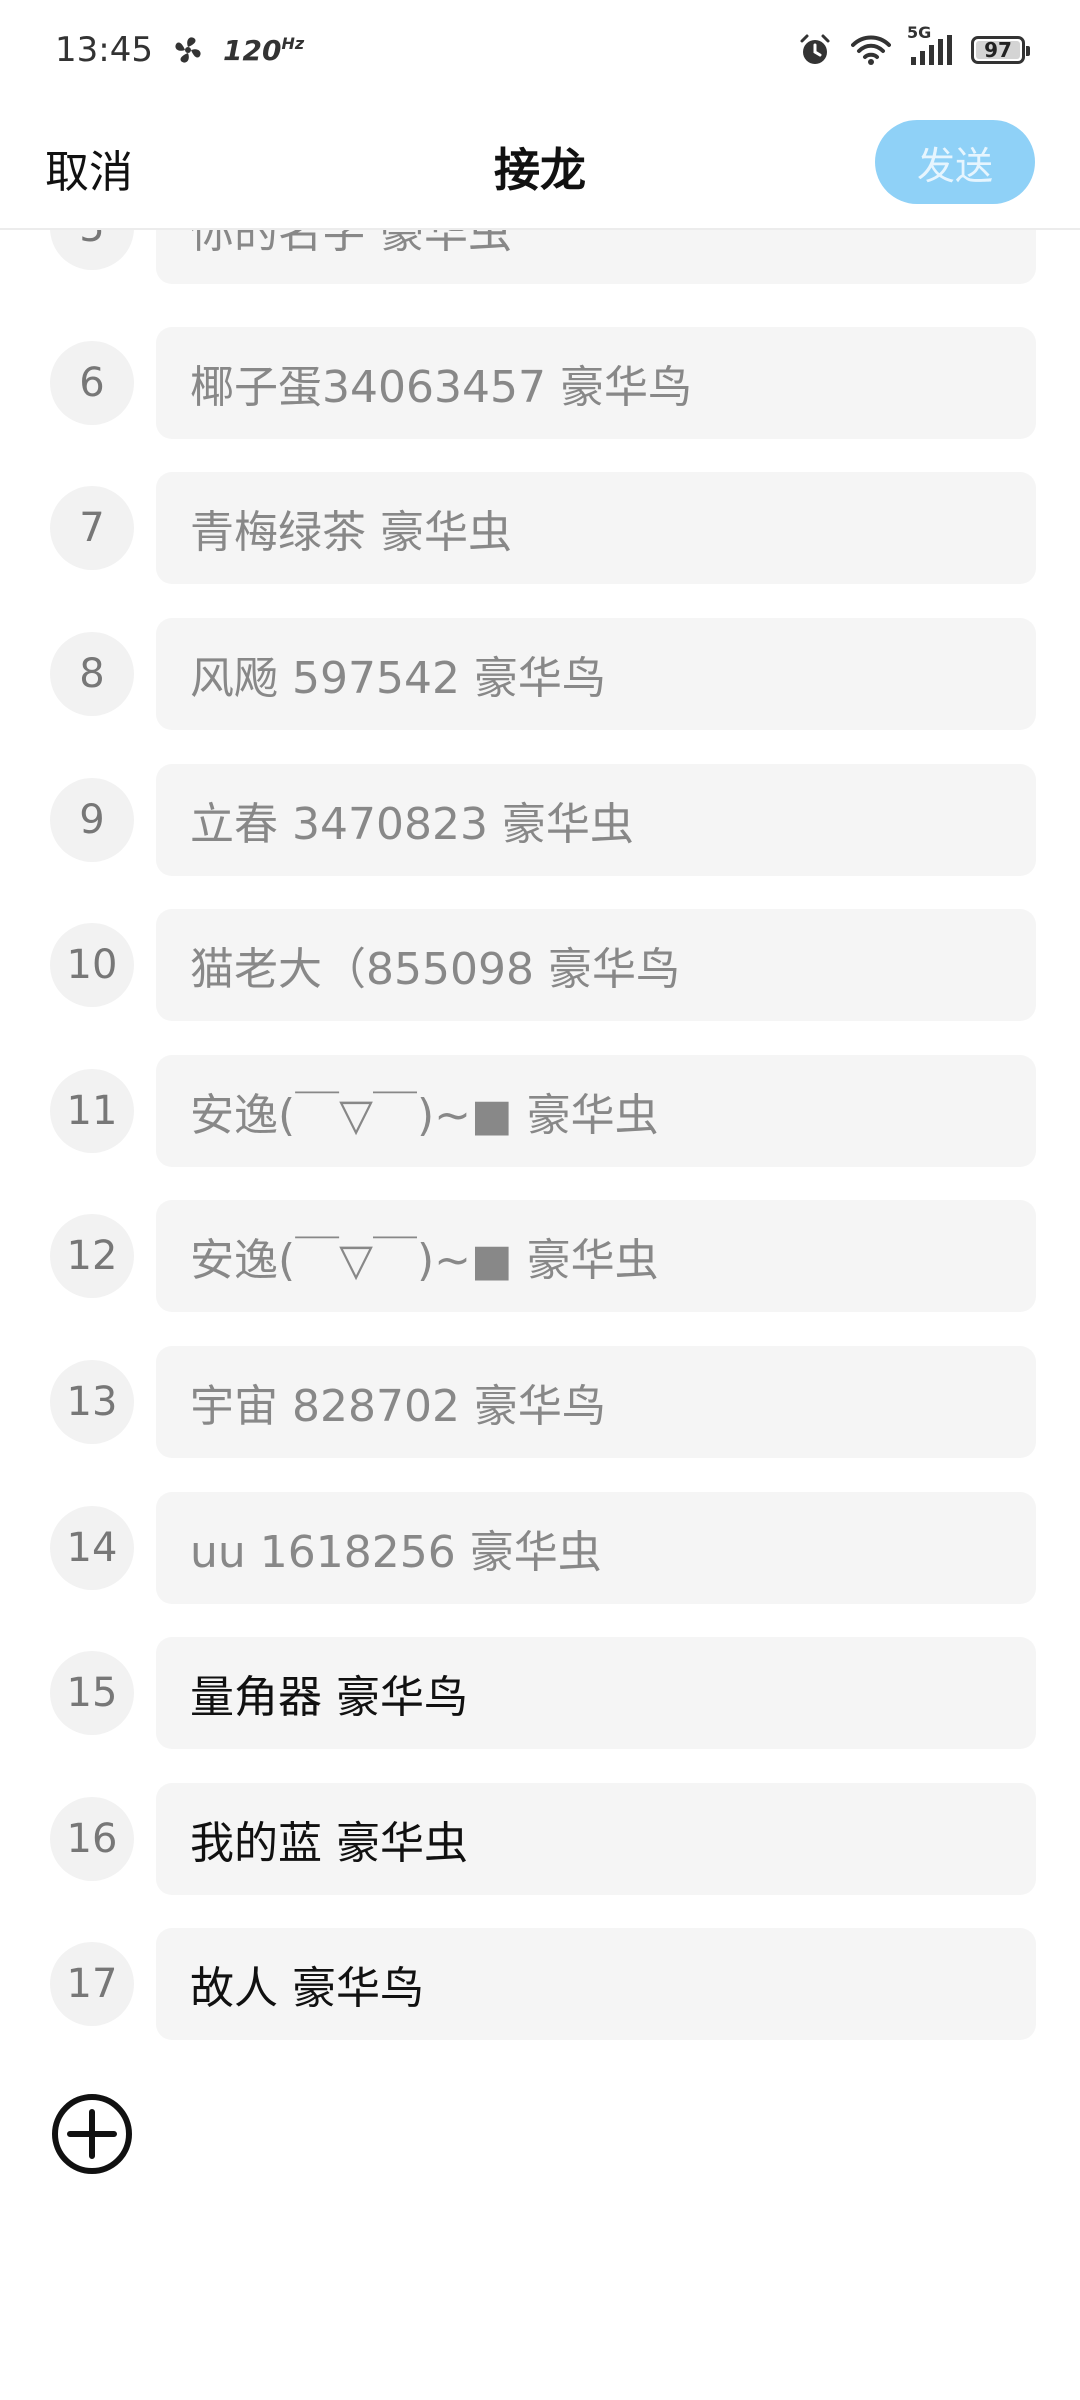  What do you see at coordinates (596, 820) in the screenshot?
I see `entry-input: 立春 3470823 豪华虫` at bounding box center [596, 820].